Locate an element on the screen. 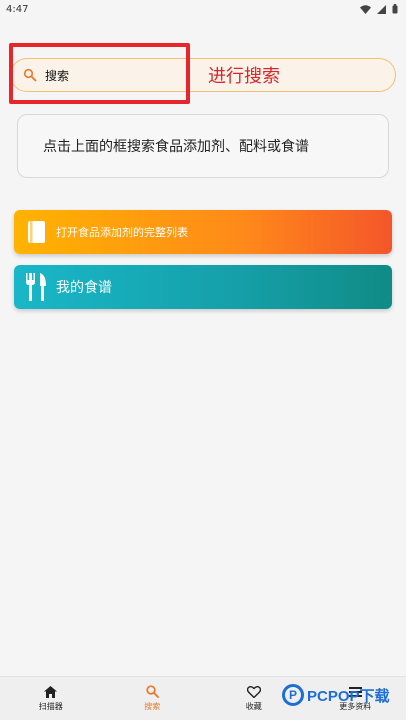 This screenshot has width=406, height=720. heart-icon is located at coordinates (253, 691).